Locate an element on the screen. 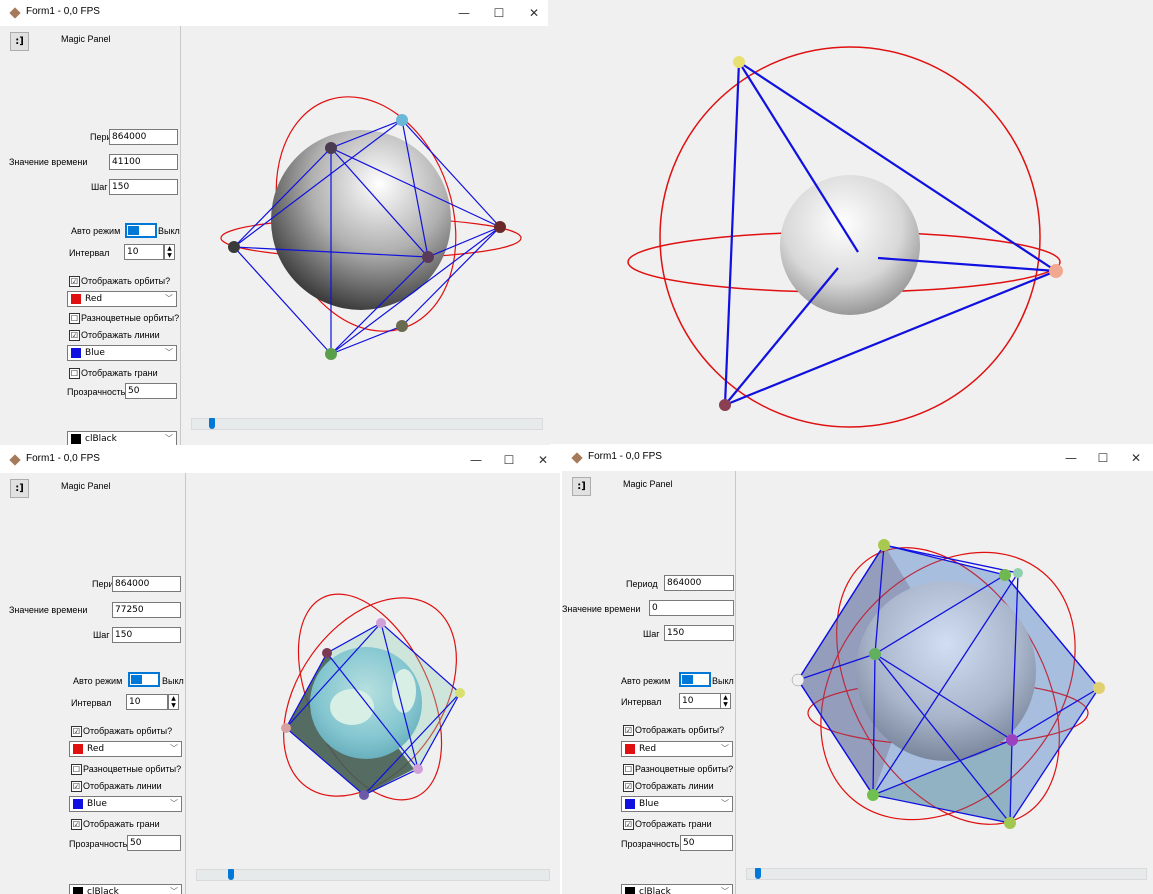 This screenshot has width=1153, height=894. bg-color-value: clBlack is located at coordinates (101, 439).